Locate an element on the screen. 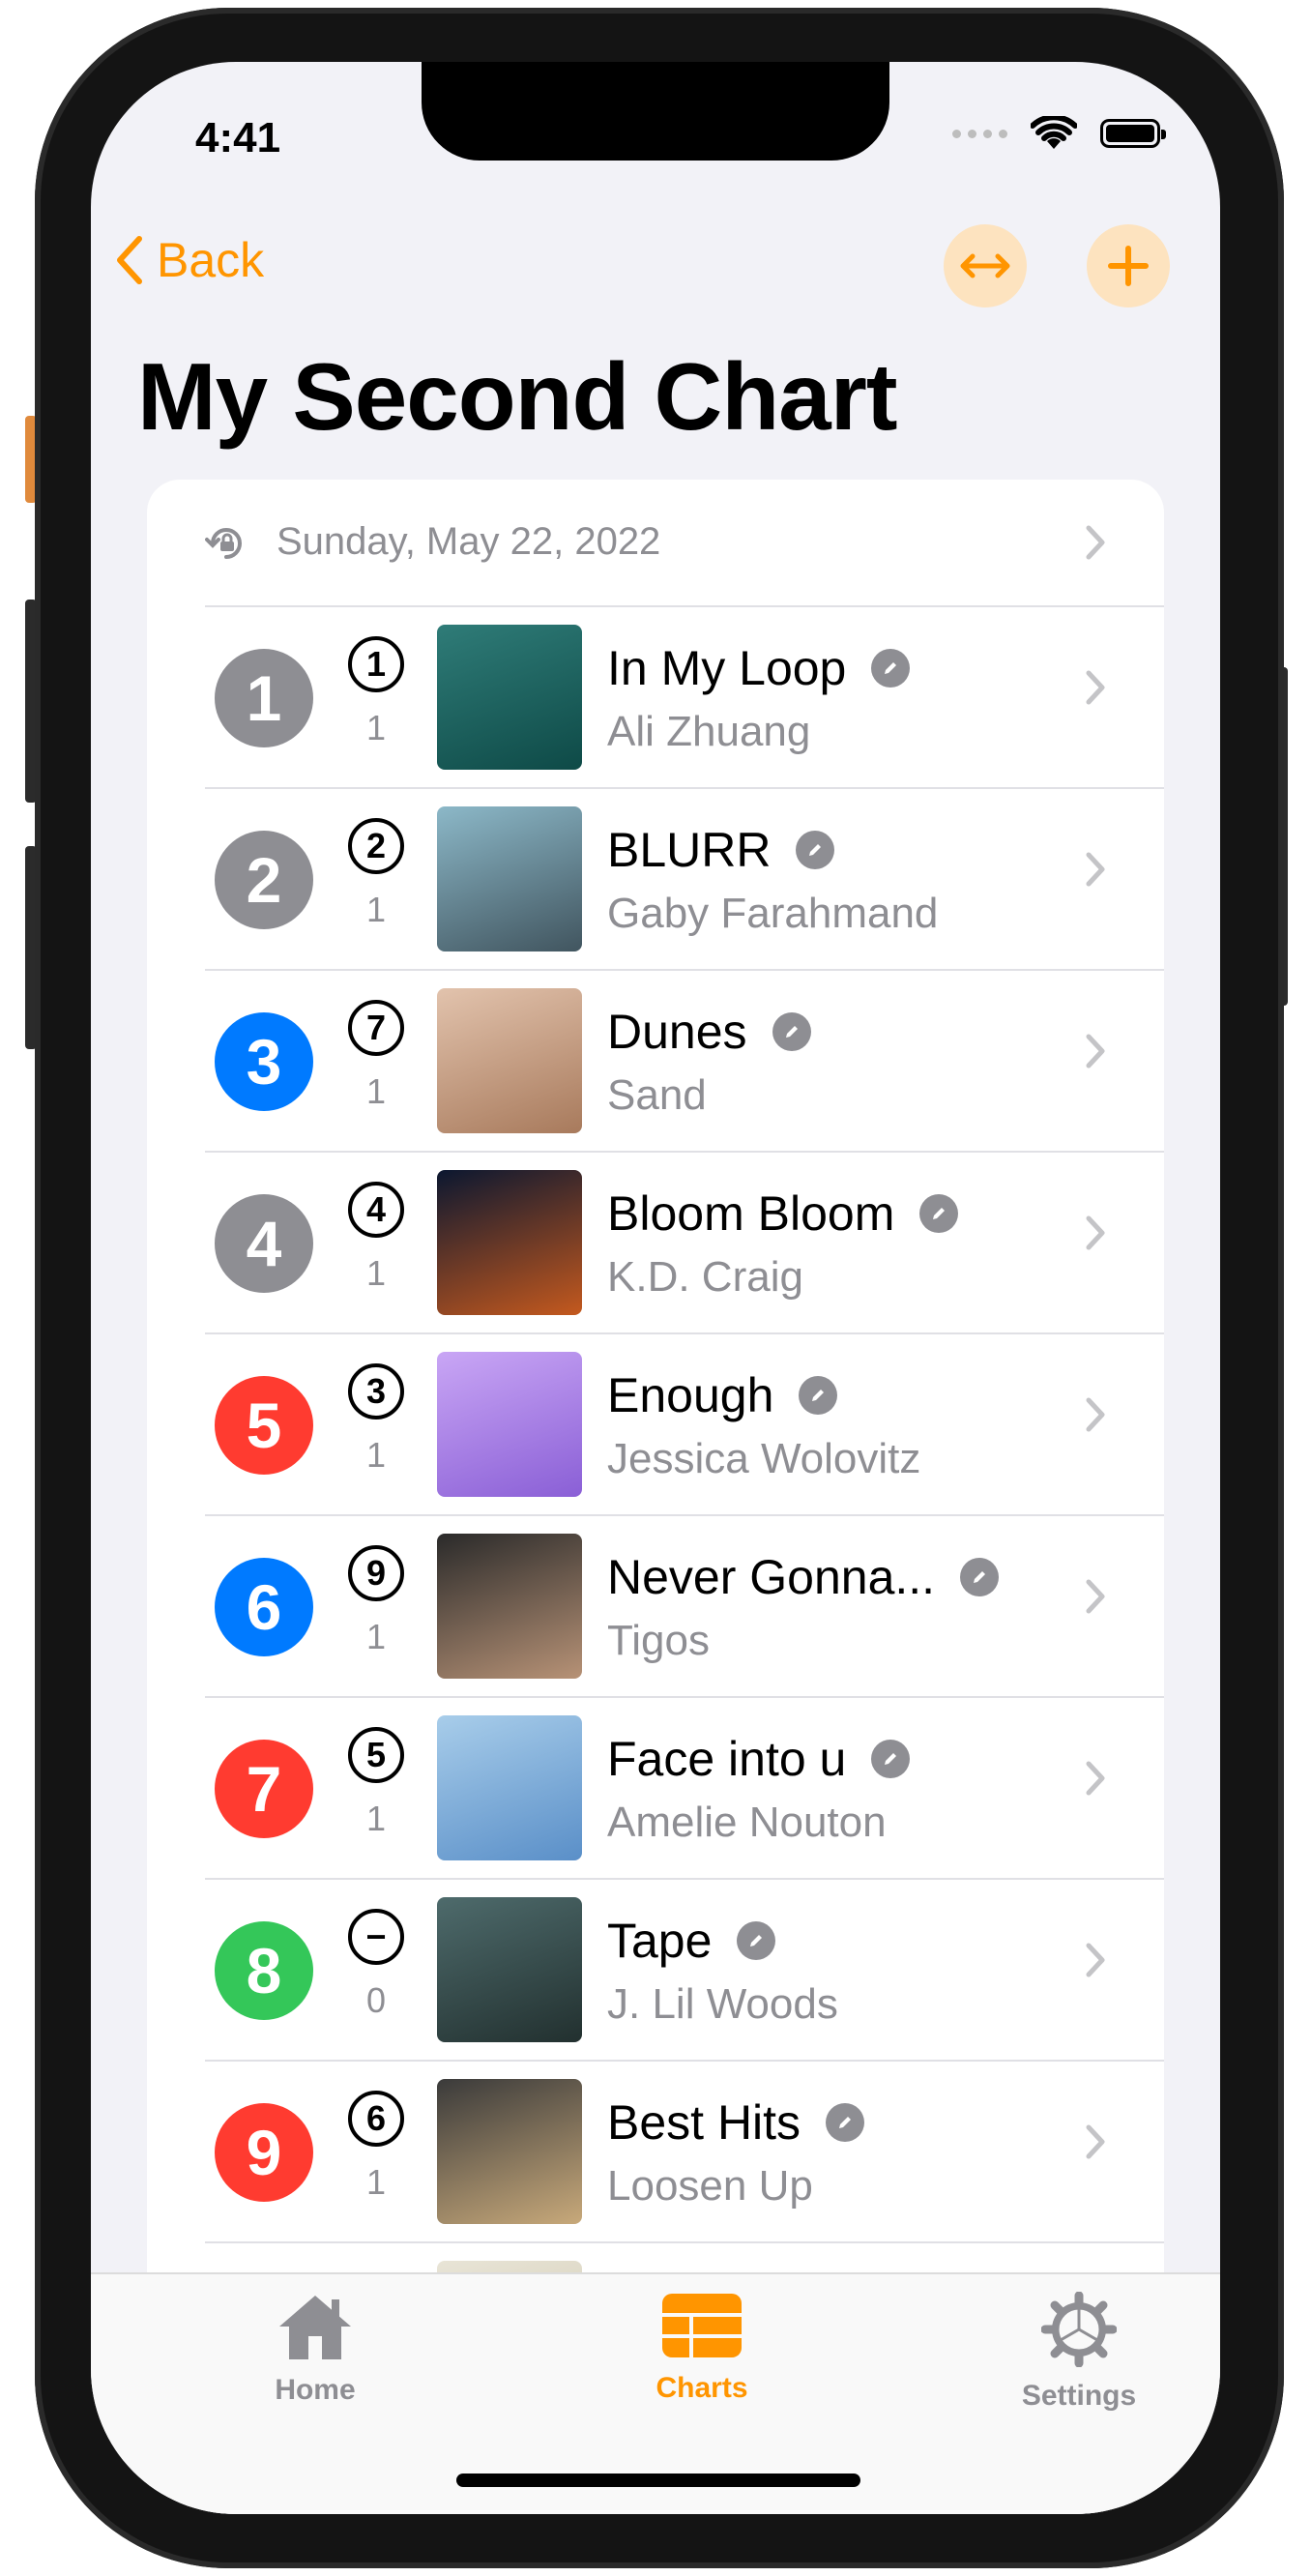  previous-position-badge: − is located at coordinates (376, 1937).